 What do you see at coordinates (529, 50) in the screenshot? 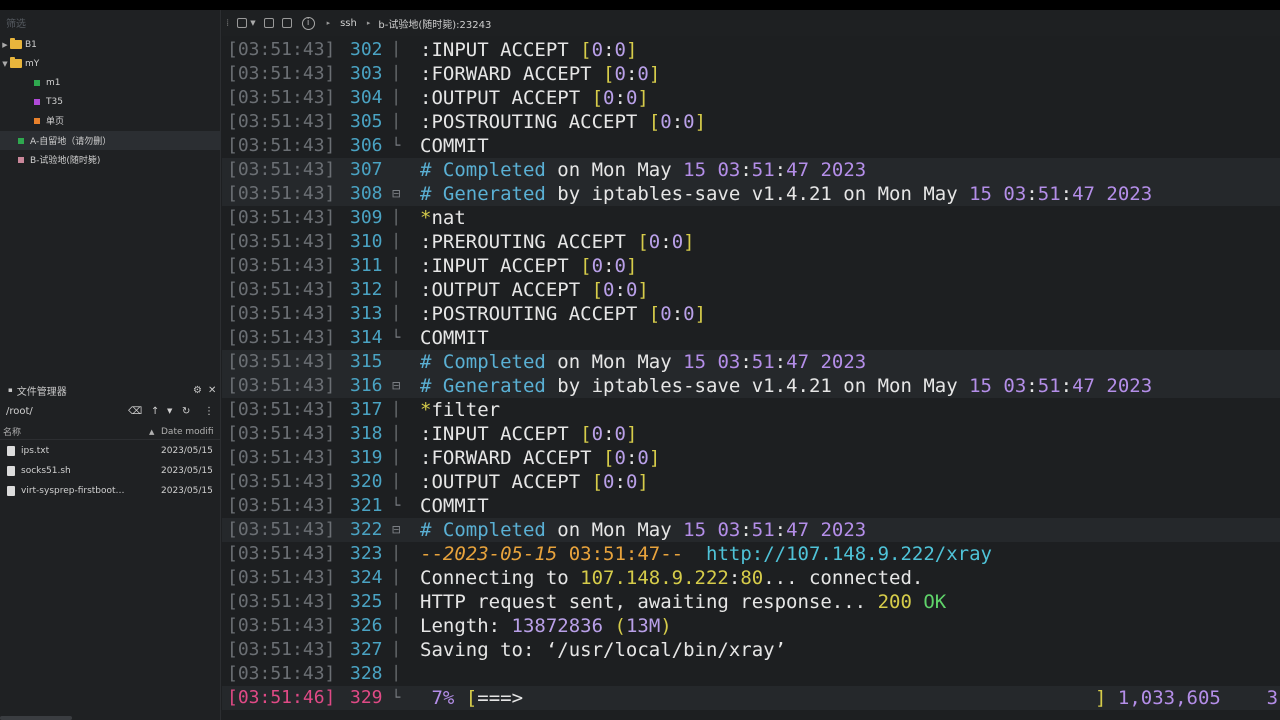
I see `line-text: :INPUT ACCEPT [0:0]` at bounding box center [529, 50].